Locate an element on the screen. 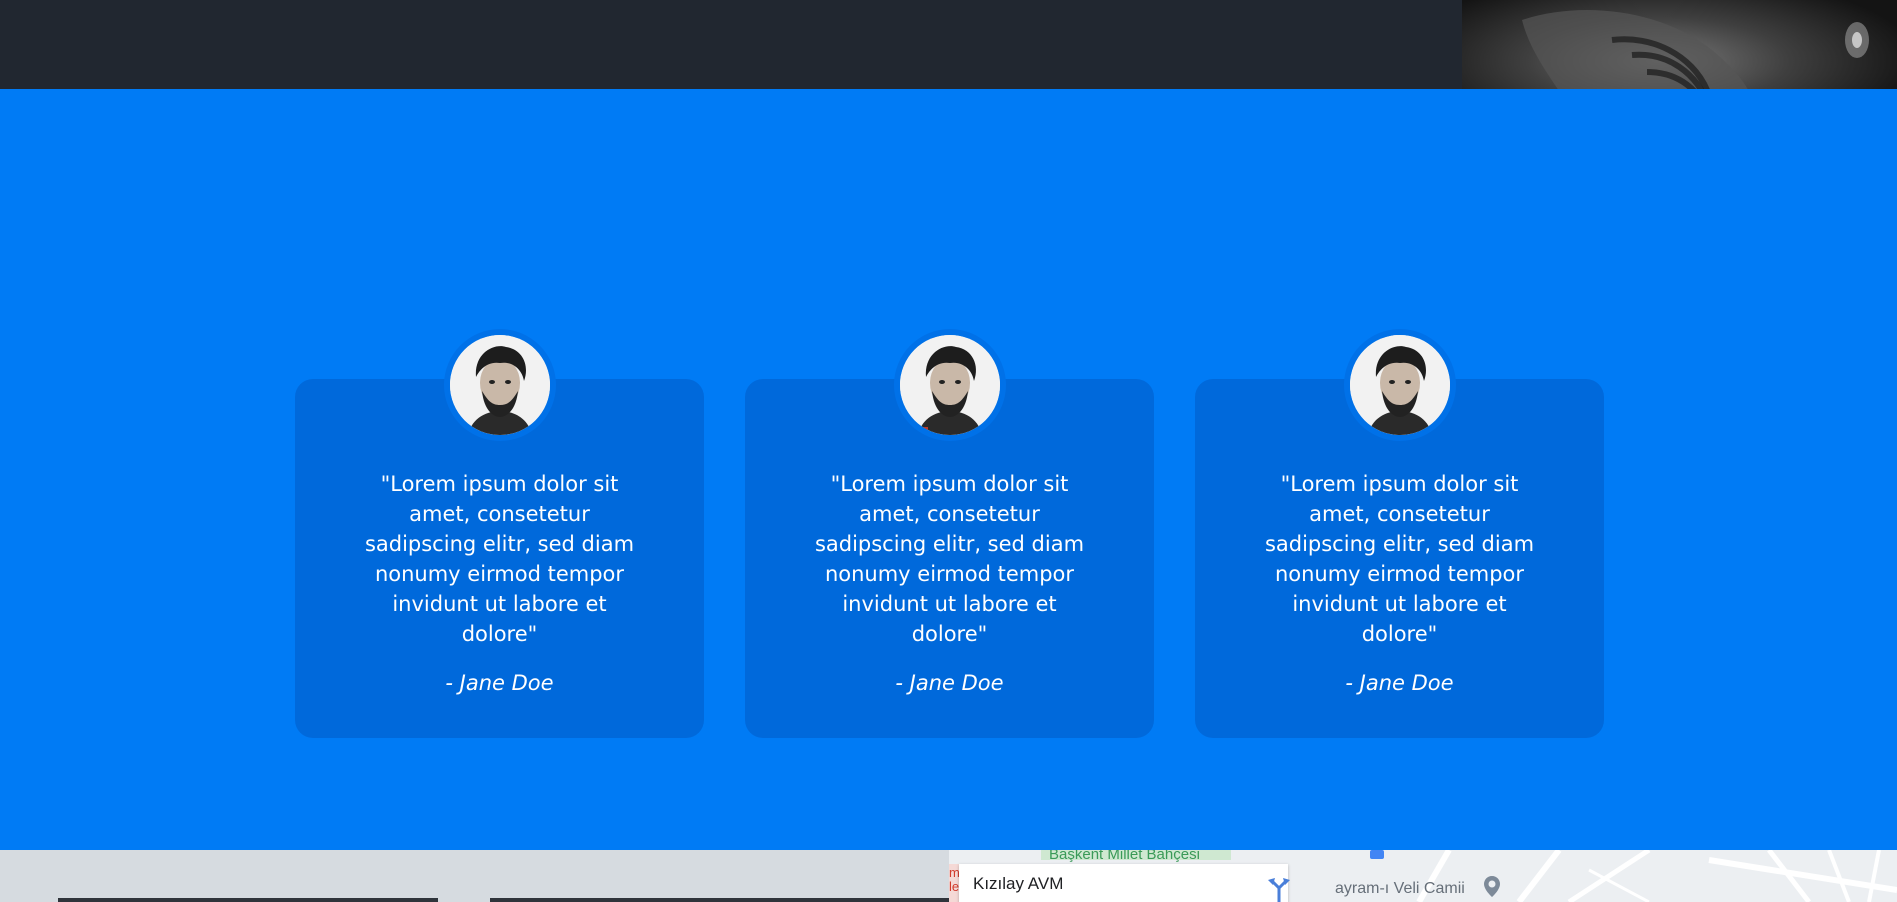  directions-icon is located at coordinates (1279, 889).